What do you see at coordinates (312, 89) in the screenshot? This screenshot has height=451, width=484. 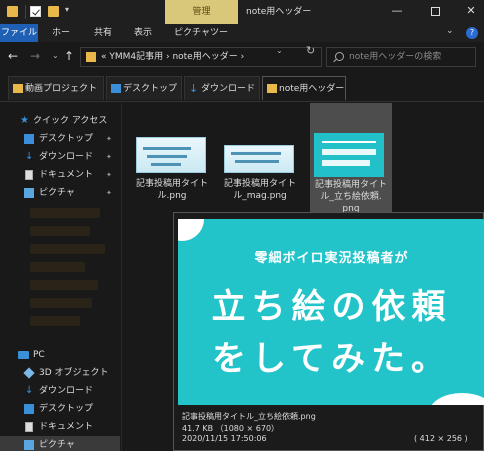 I see `folder-tab-label: note用ヘッダー` at bounding box center [312, 89].